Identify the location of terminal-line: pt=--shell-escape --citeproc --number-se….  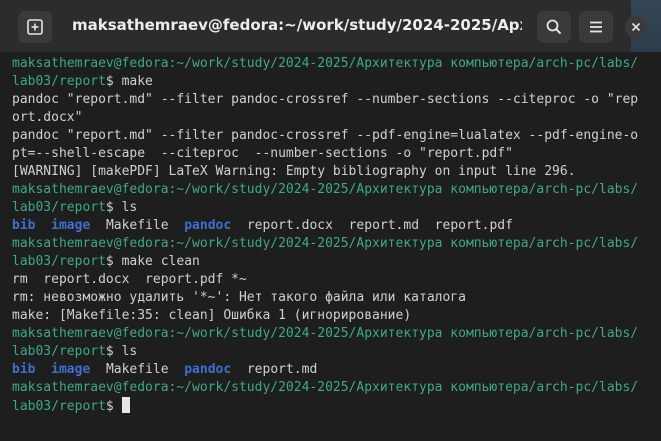
(262, 153).